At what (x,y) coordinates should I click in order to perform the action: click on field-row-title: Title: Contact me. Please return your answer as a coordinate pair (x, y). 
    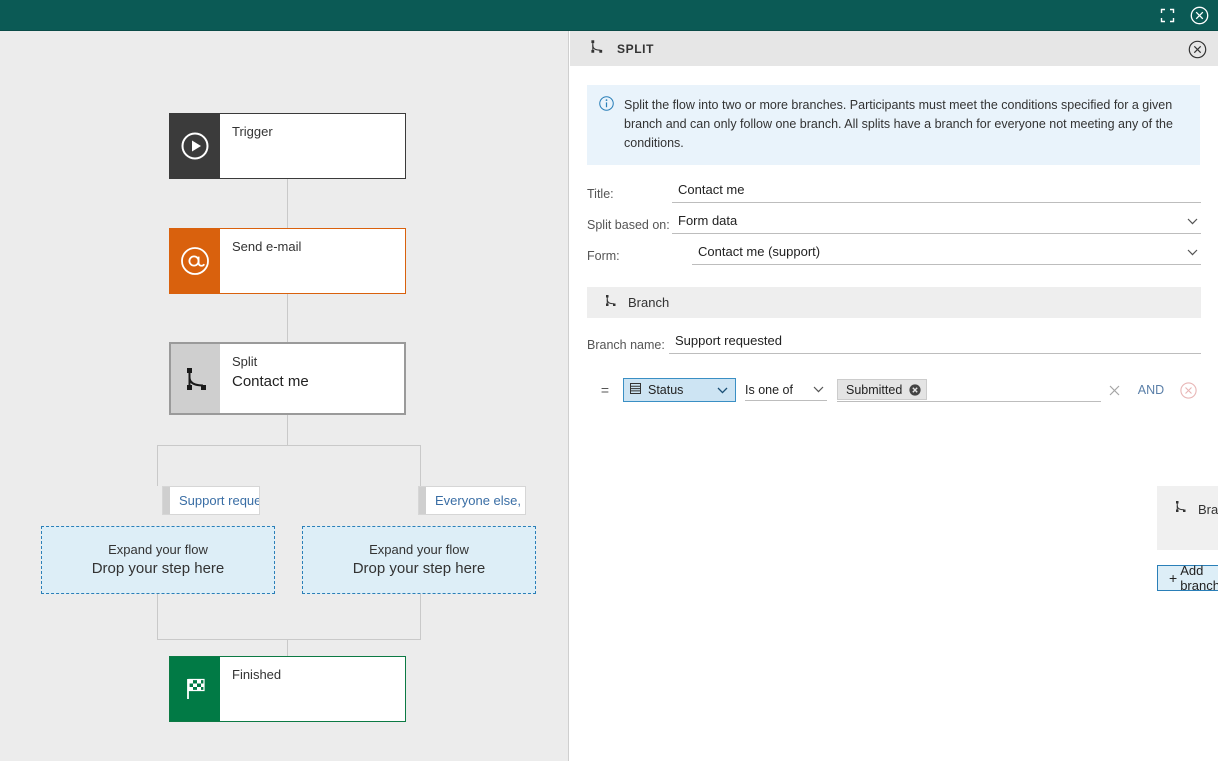
    Looking at the image, I should click on (894, 192).